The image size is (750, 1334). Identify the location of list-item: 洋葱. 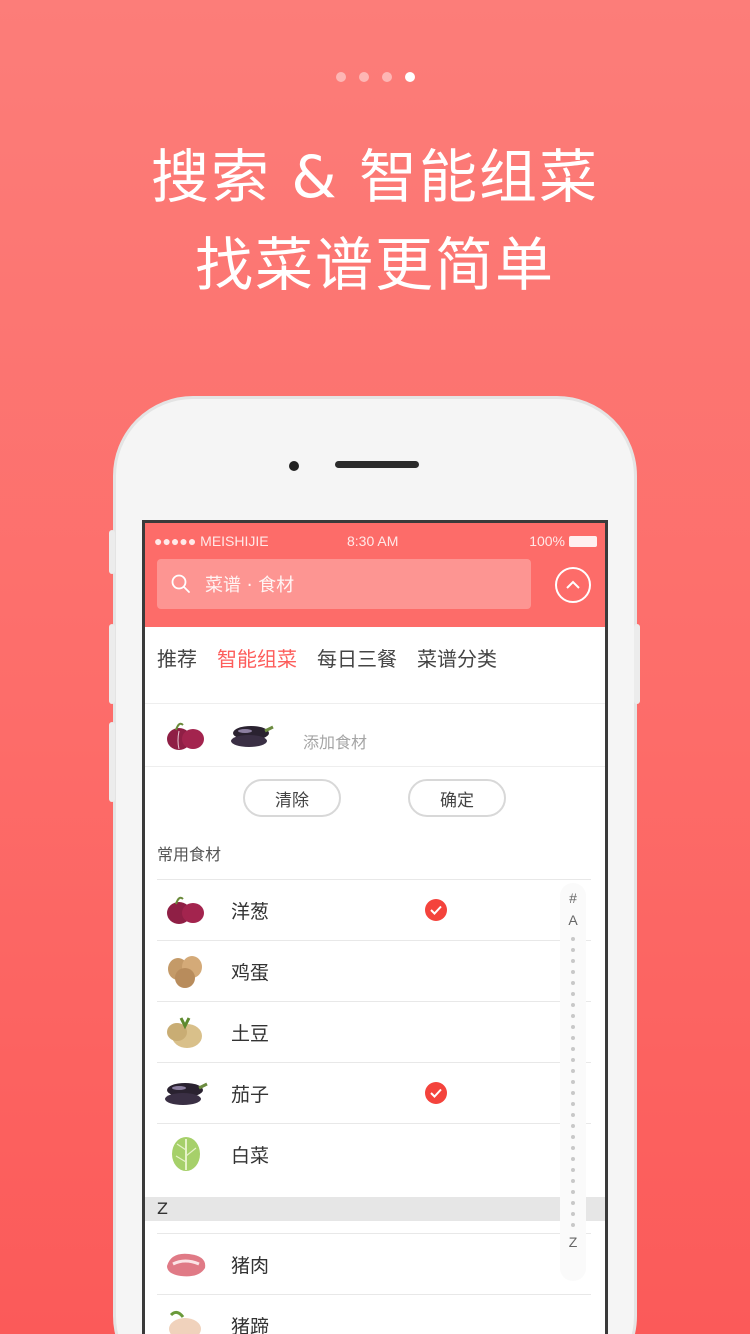
(374, 909).